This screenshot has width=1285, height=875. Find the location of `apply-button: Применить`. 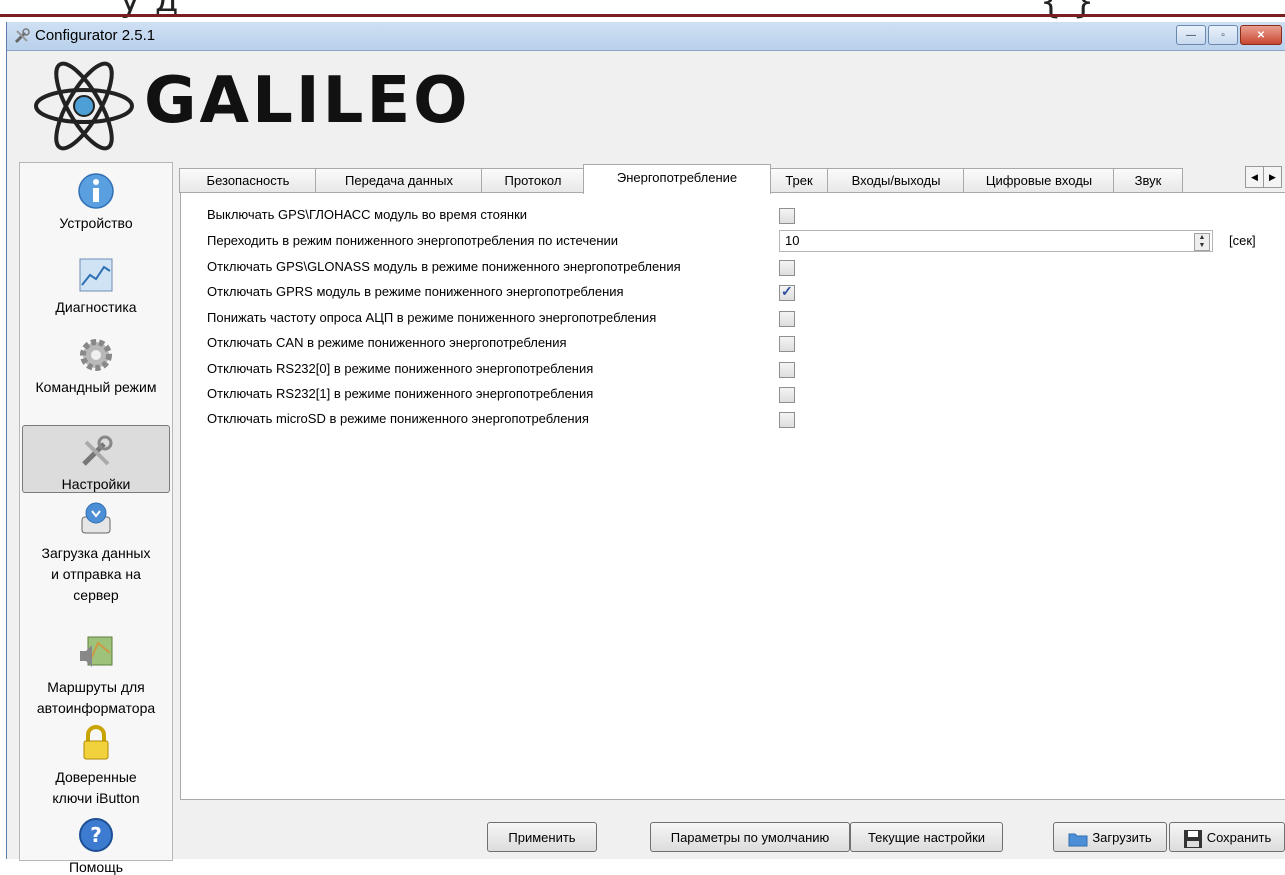

apply-button: Применить is located at coordinates (542, 837).